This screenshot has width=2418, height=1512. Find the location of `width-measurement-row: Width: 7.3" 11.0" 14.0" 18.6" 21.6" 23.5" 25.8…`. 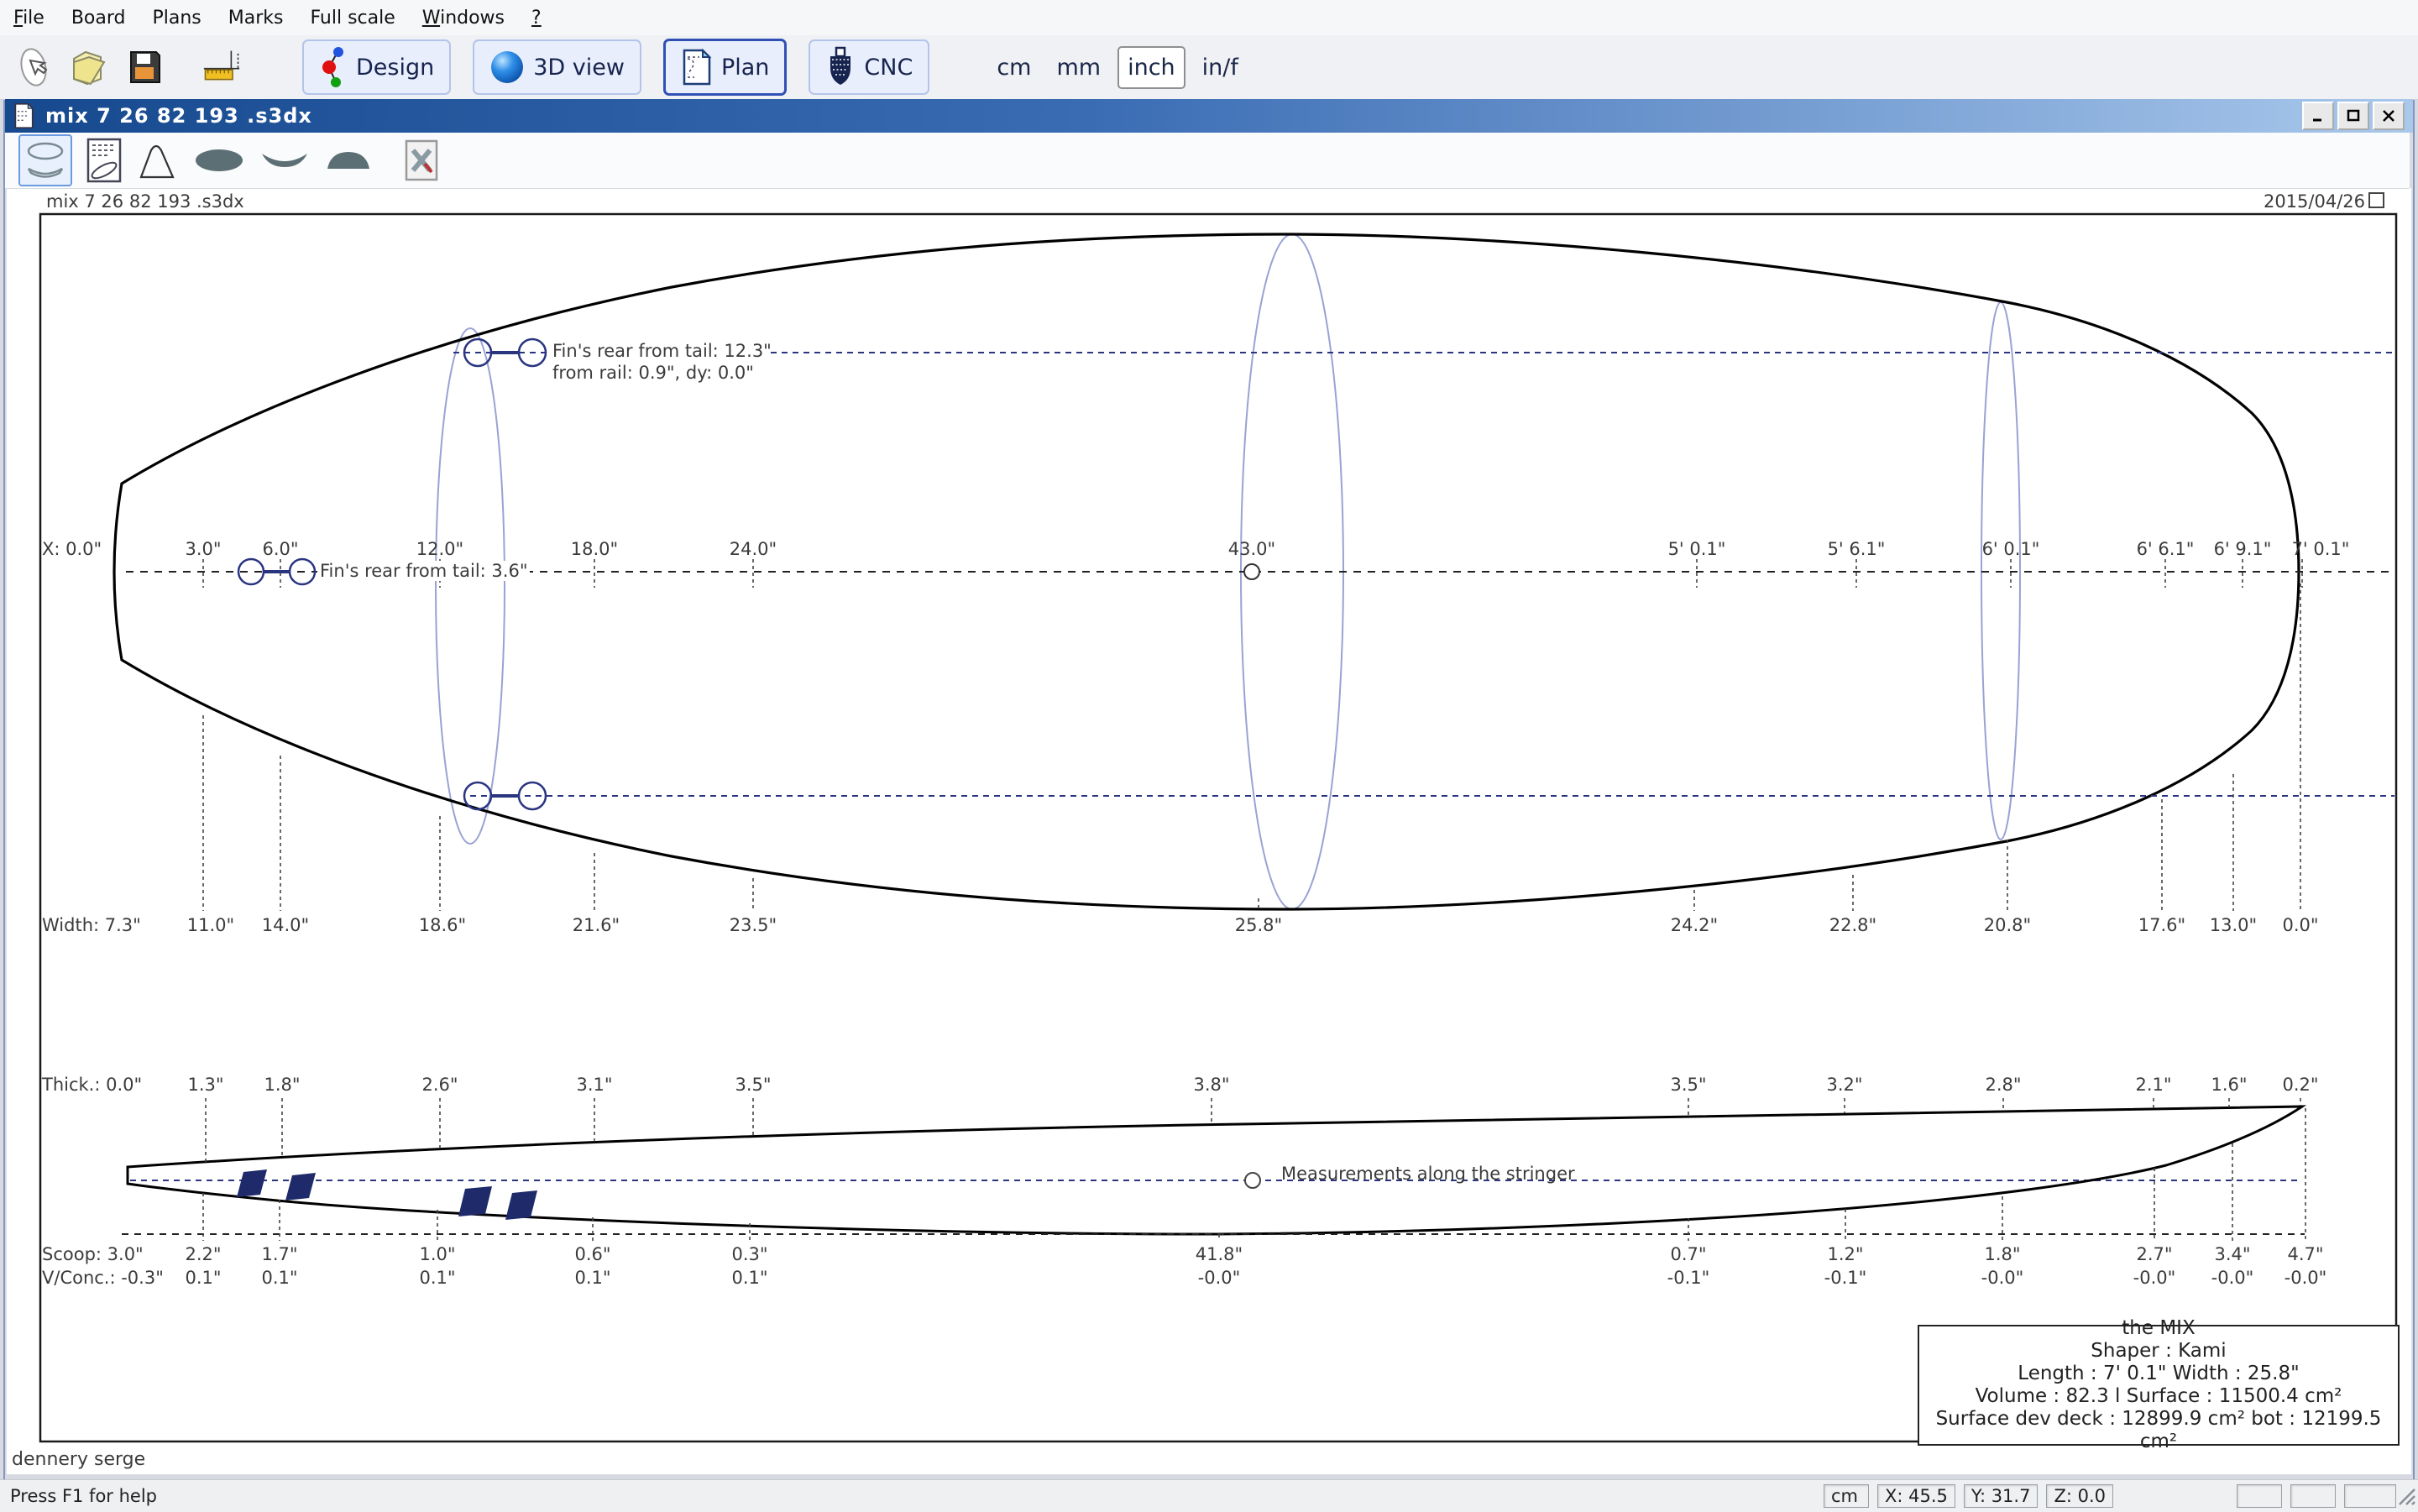

width-measurement-row: Width: 7.3" 11.0" 14.0" 18.6" 21.6" 23.5" 25.8… is located at coordinates (1209, 926).